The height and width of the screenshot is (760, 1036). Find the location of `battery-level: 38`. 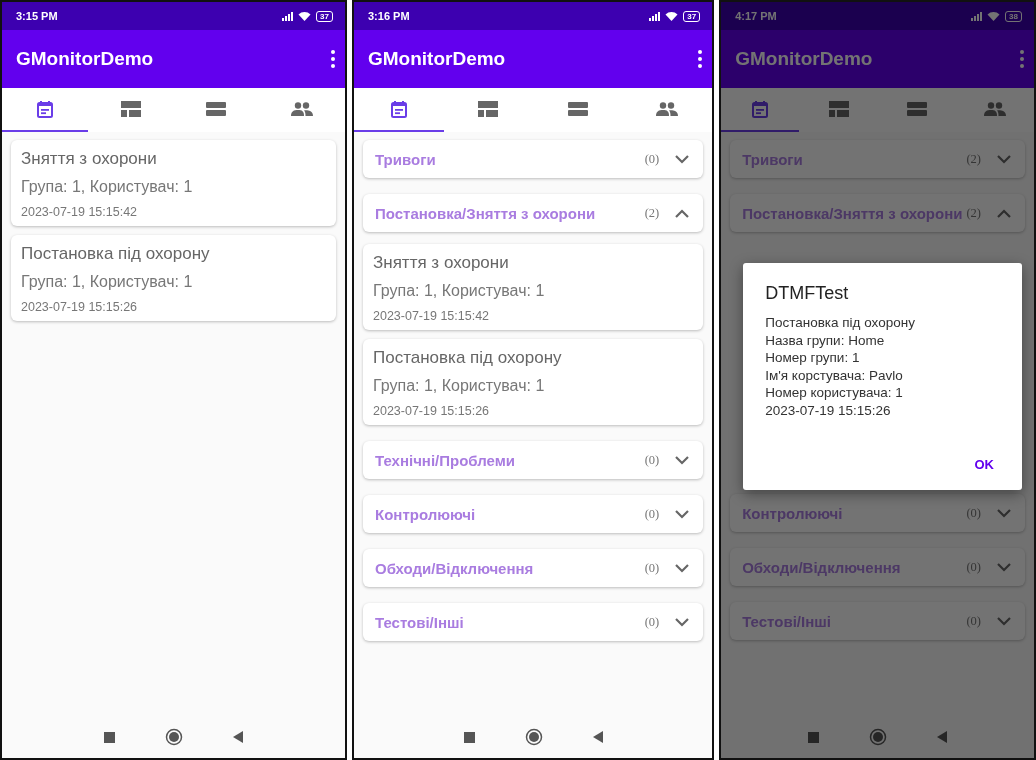

battery-level: 38 is located at coordinates (1013, 16).